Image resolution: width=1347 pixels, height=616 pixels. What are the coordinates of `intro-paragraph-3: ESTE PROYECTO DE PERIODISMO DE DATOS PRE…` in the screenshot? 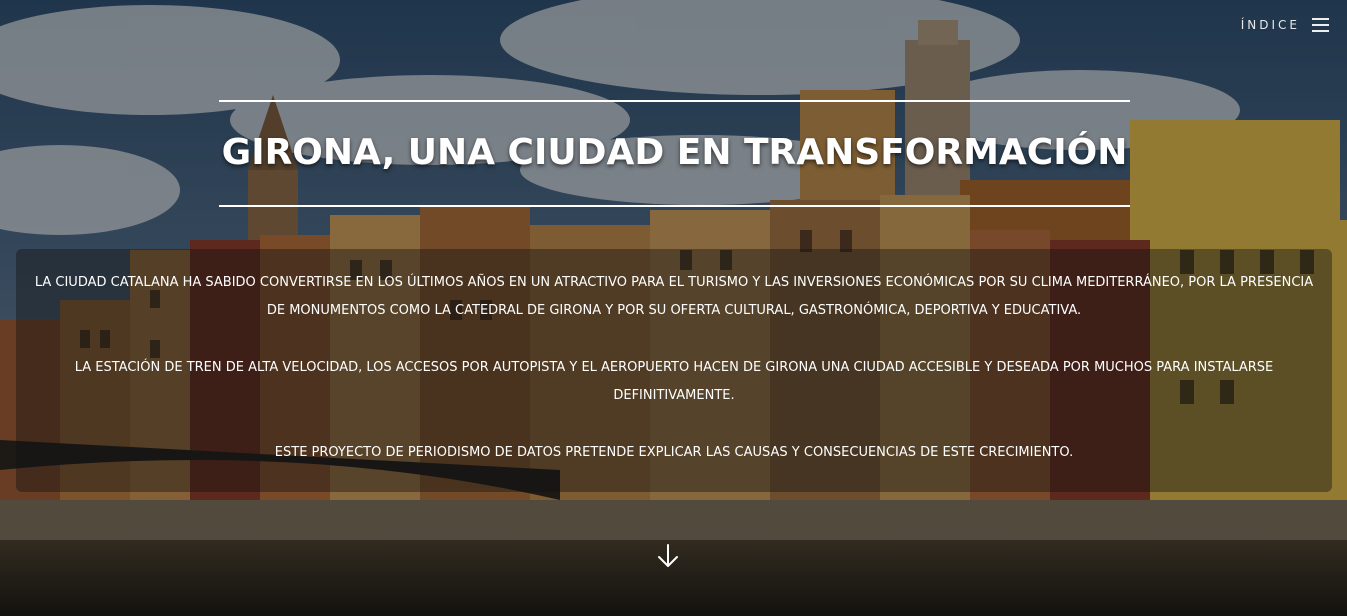 It's located at (674, 452).